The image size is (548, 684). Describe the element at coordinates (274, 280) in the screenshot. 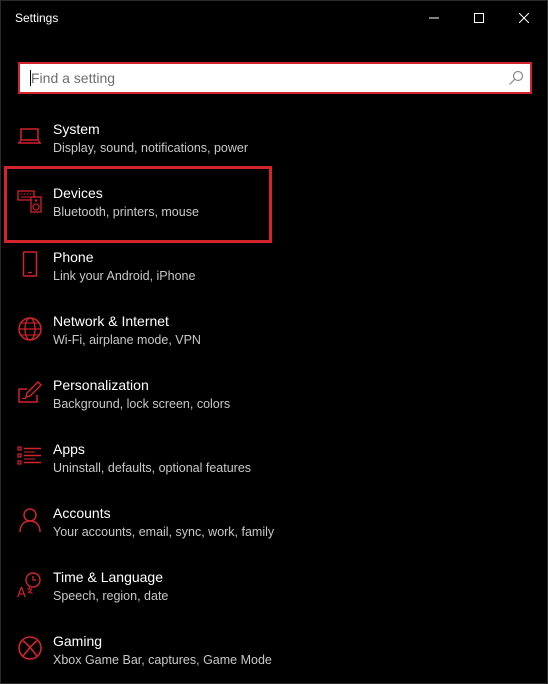

I see `category-phone: Phone Link your Android, iPhone` at that location.